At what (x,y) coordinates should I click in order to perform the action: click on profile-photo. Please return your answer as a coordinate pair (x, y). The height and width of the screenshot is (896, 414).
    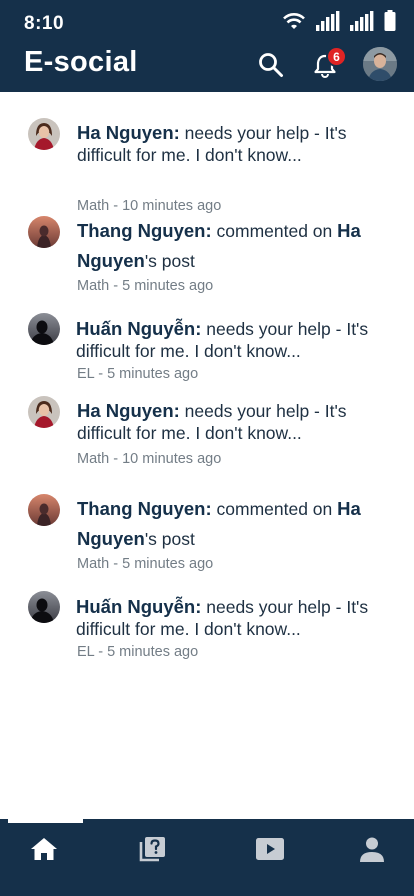
    Looking at the image, I should click on (380, 64).